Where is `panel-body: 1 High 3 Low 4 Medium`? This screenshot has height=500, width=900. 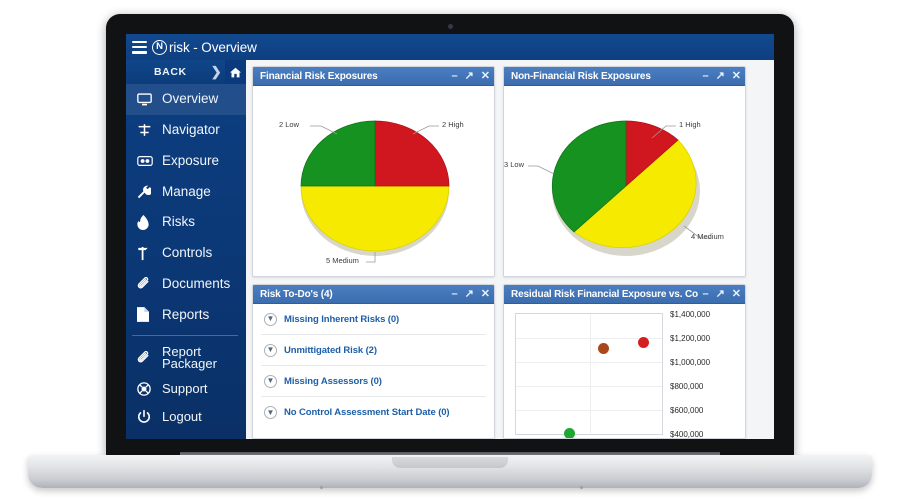
panel-body: 1 High 3 Low 4 Medium is located at coordinates (624, 181).